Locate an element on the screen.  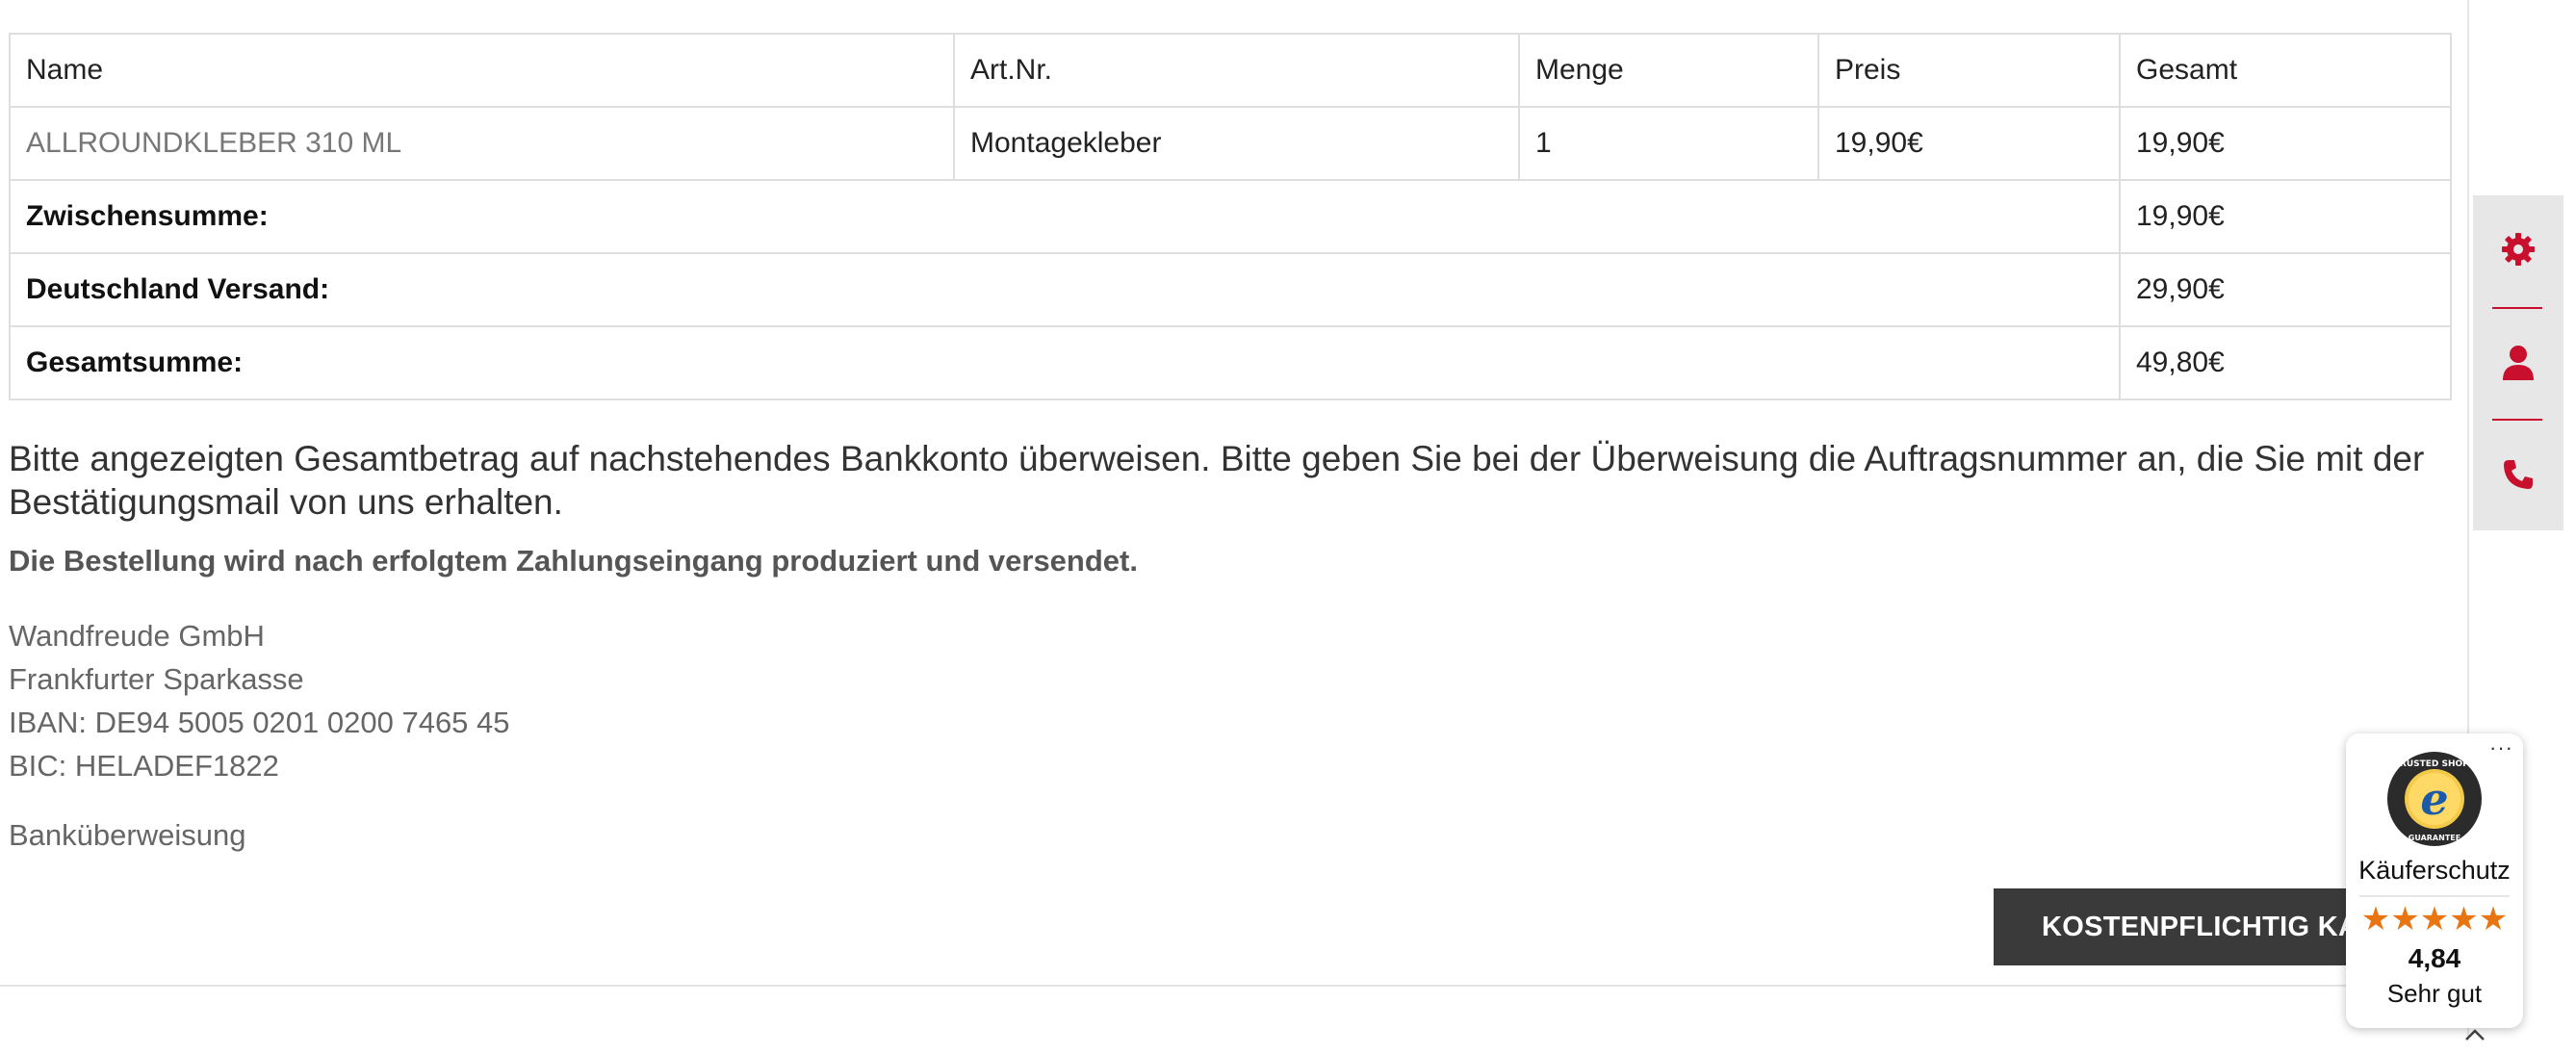
svg-text: TRUSTED SHOPS is located at coordinates (2435, 764).